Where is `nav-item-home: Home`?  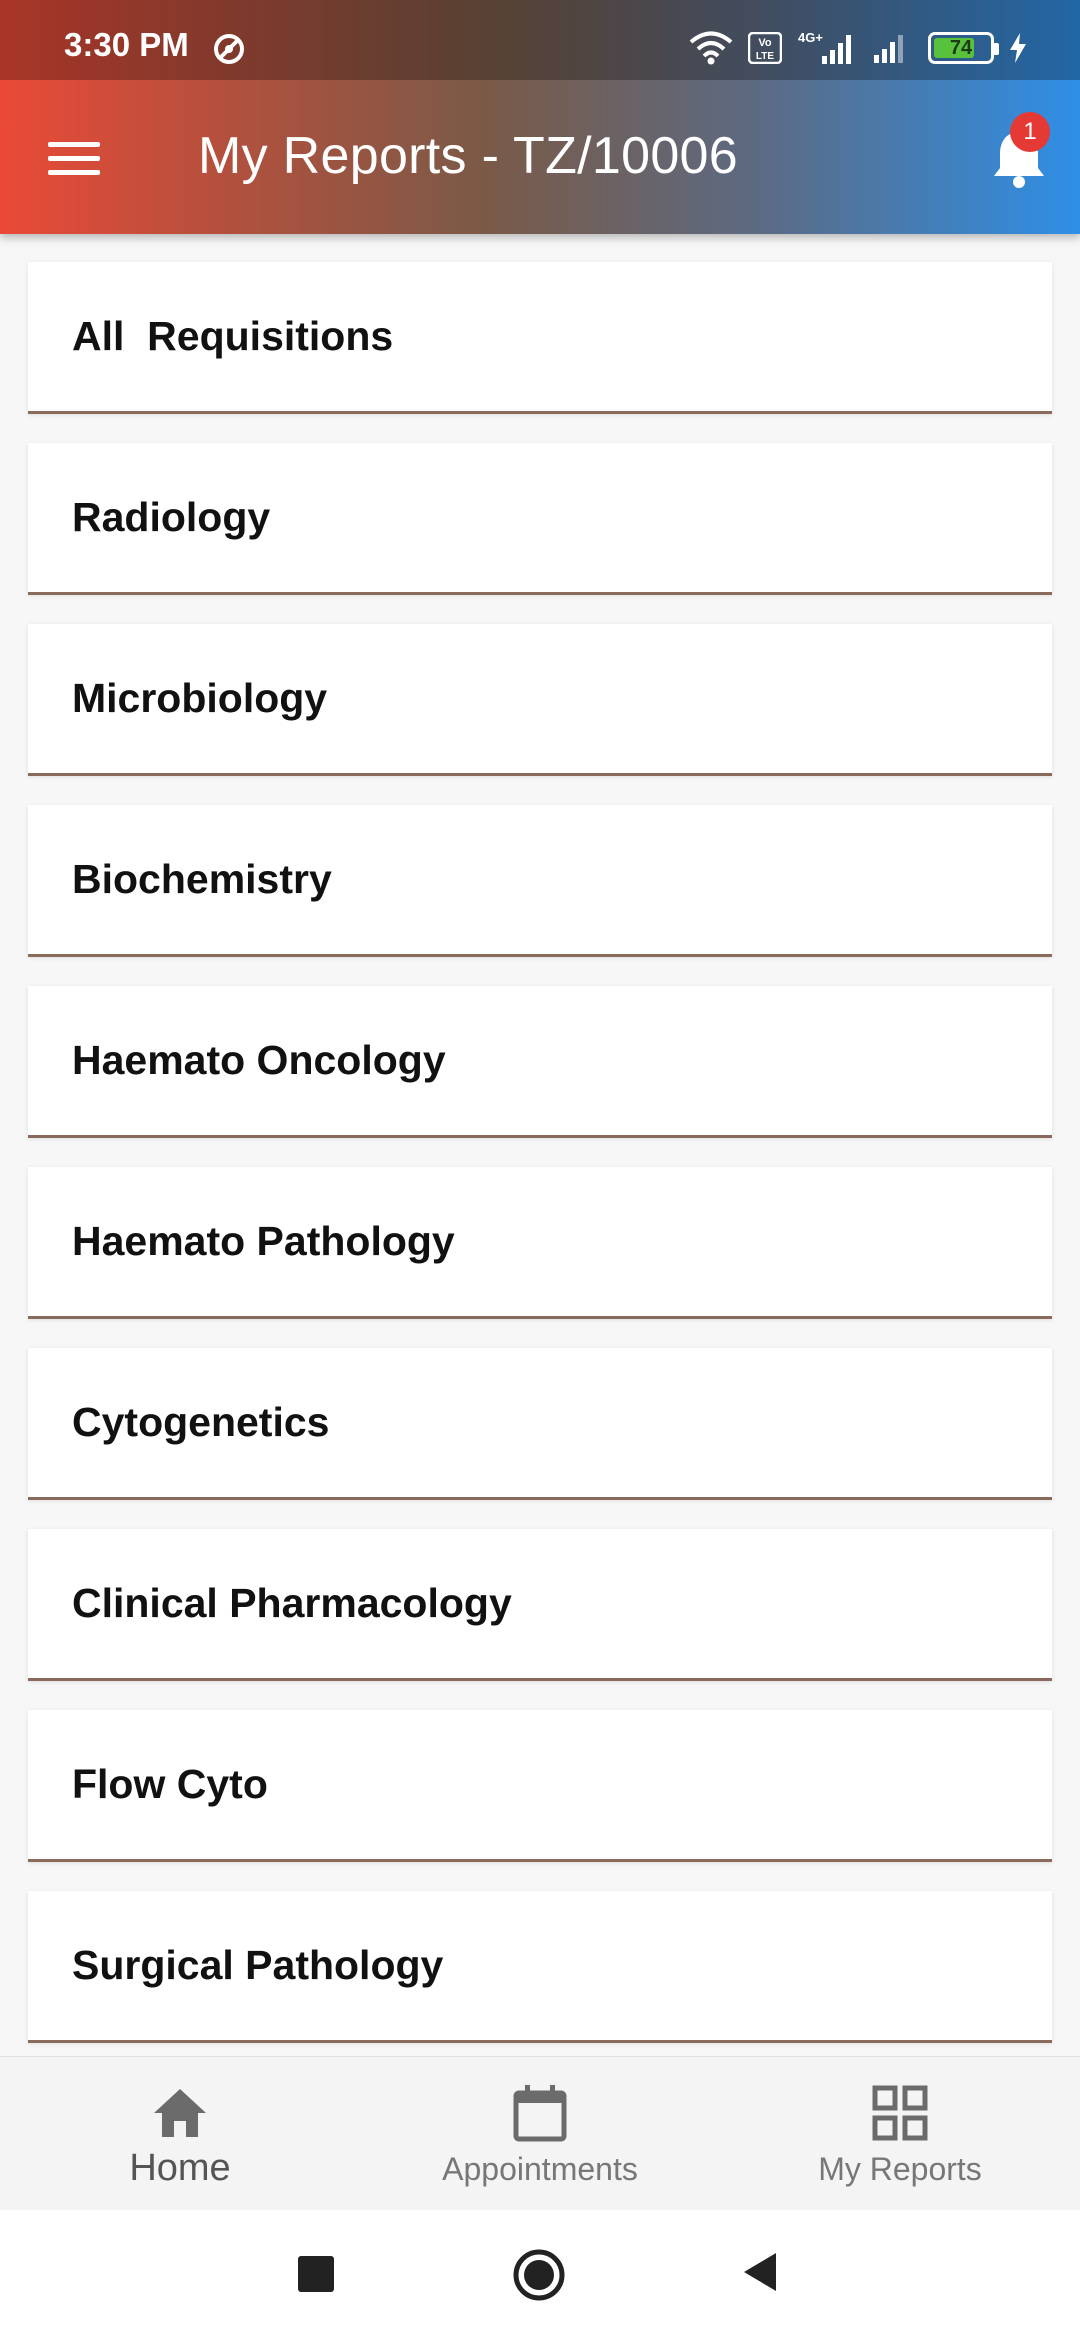 nav-item-home: Home is located at coordinates (180, 2133).